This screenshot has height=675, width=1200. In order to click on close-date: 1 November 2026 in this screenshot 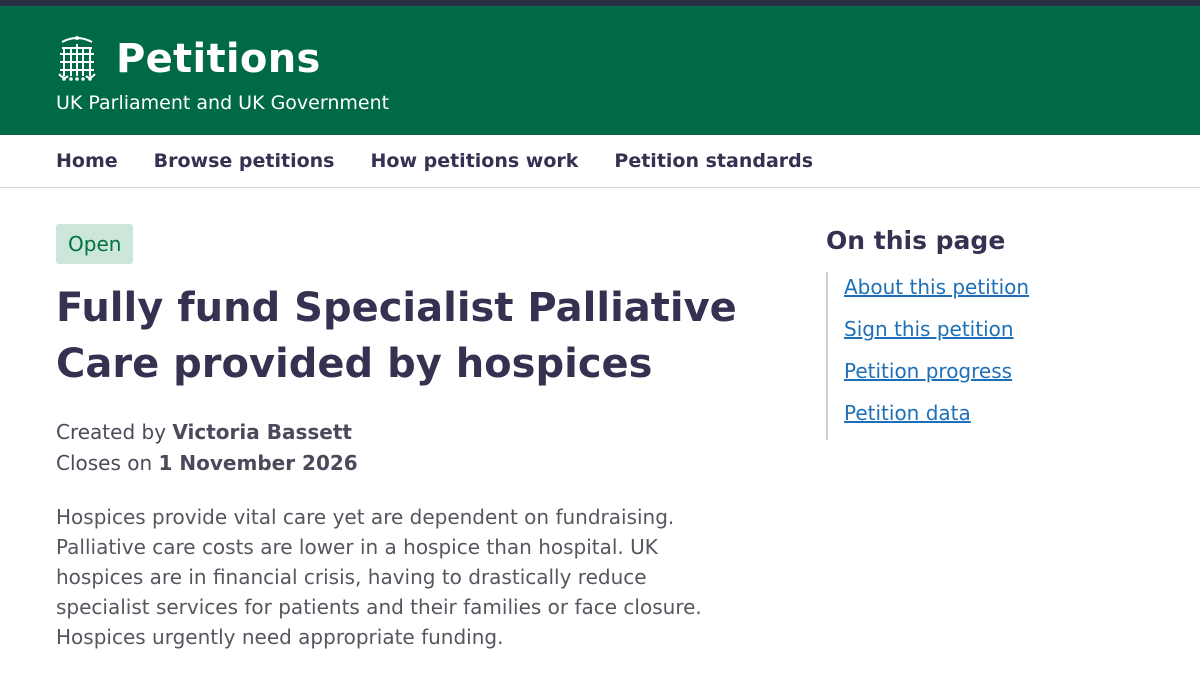, I will do `click(258, 463)`.